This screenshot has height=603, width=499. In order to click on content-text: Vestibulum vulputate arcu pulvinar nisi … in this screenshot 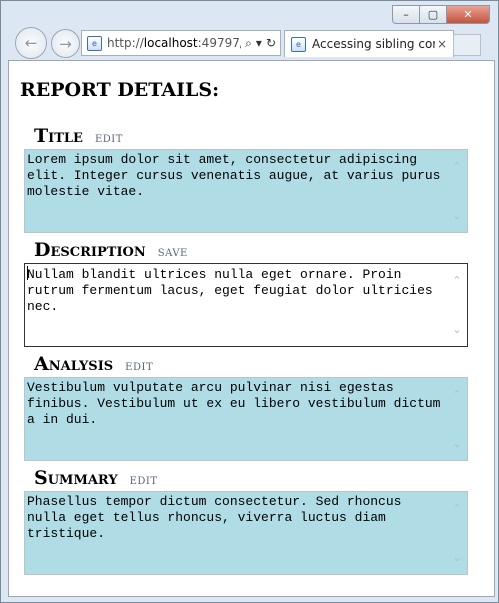, I will do `click(238, 403)`.